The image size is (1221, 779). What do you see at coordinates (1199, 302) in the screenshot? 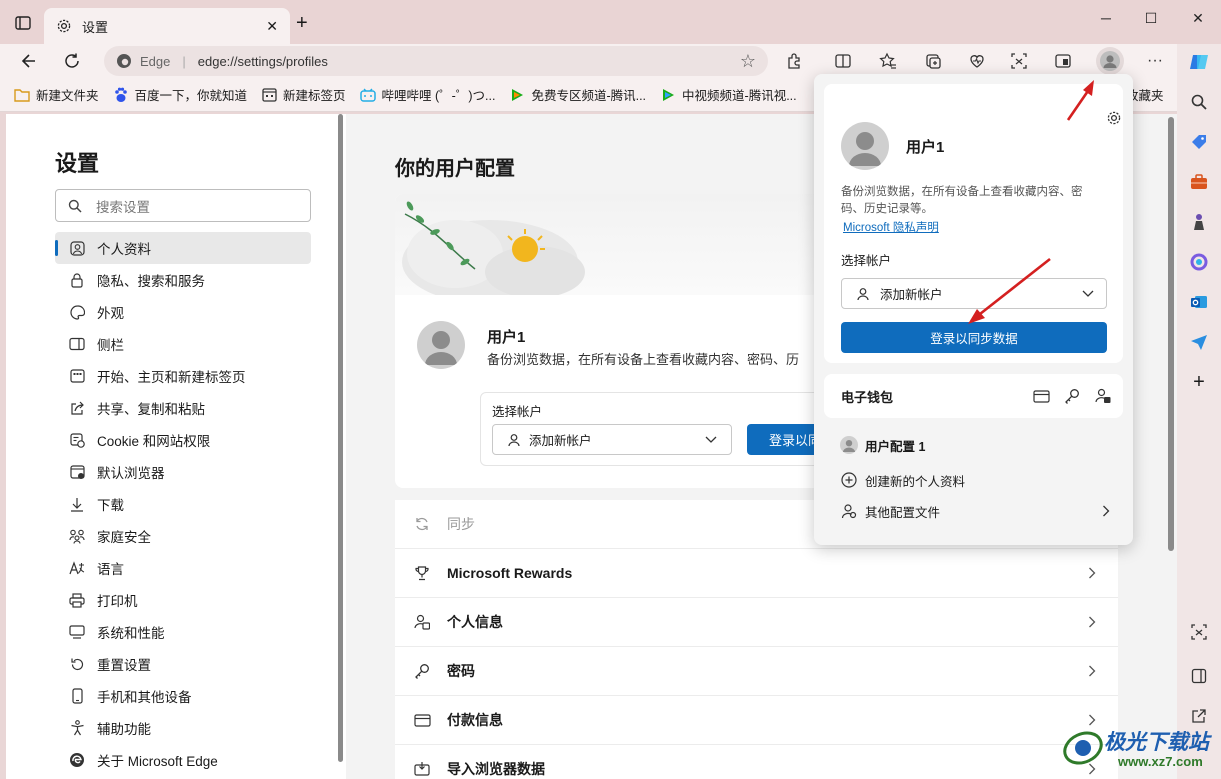
I see `outlook-icon` at bounding box center [1199, 302].